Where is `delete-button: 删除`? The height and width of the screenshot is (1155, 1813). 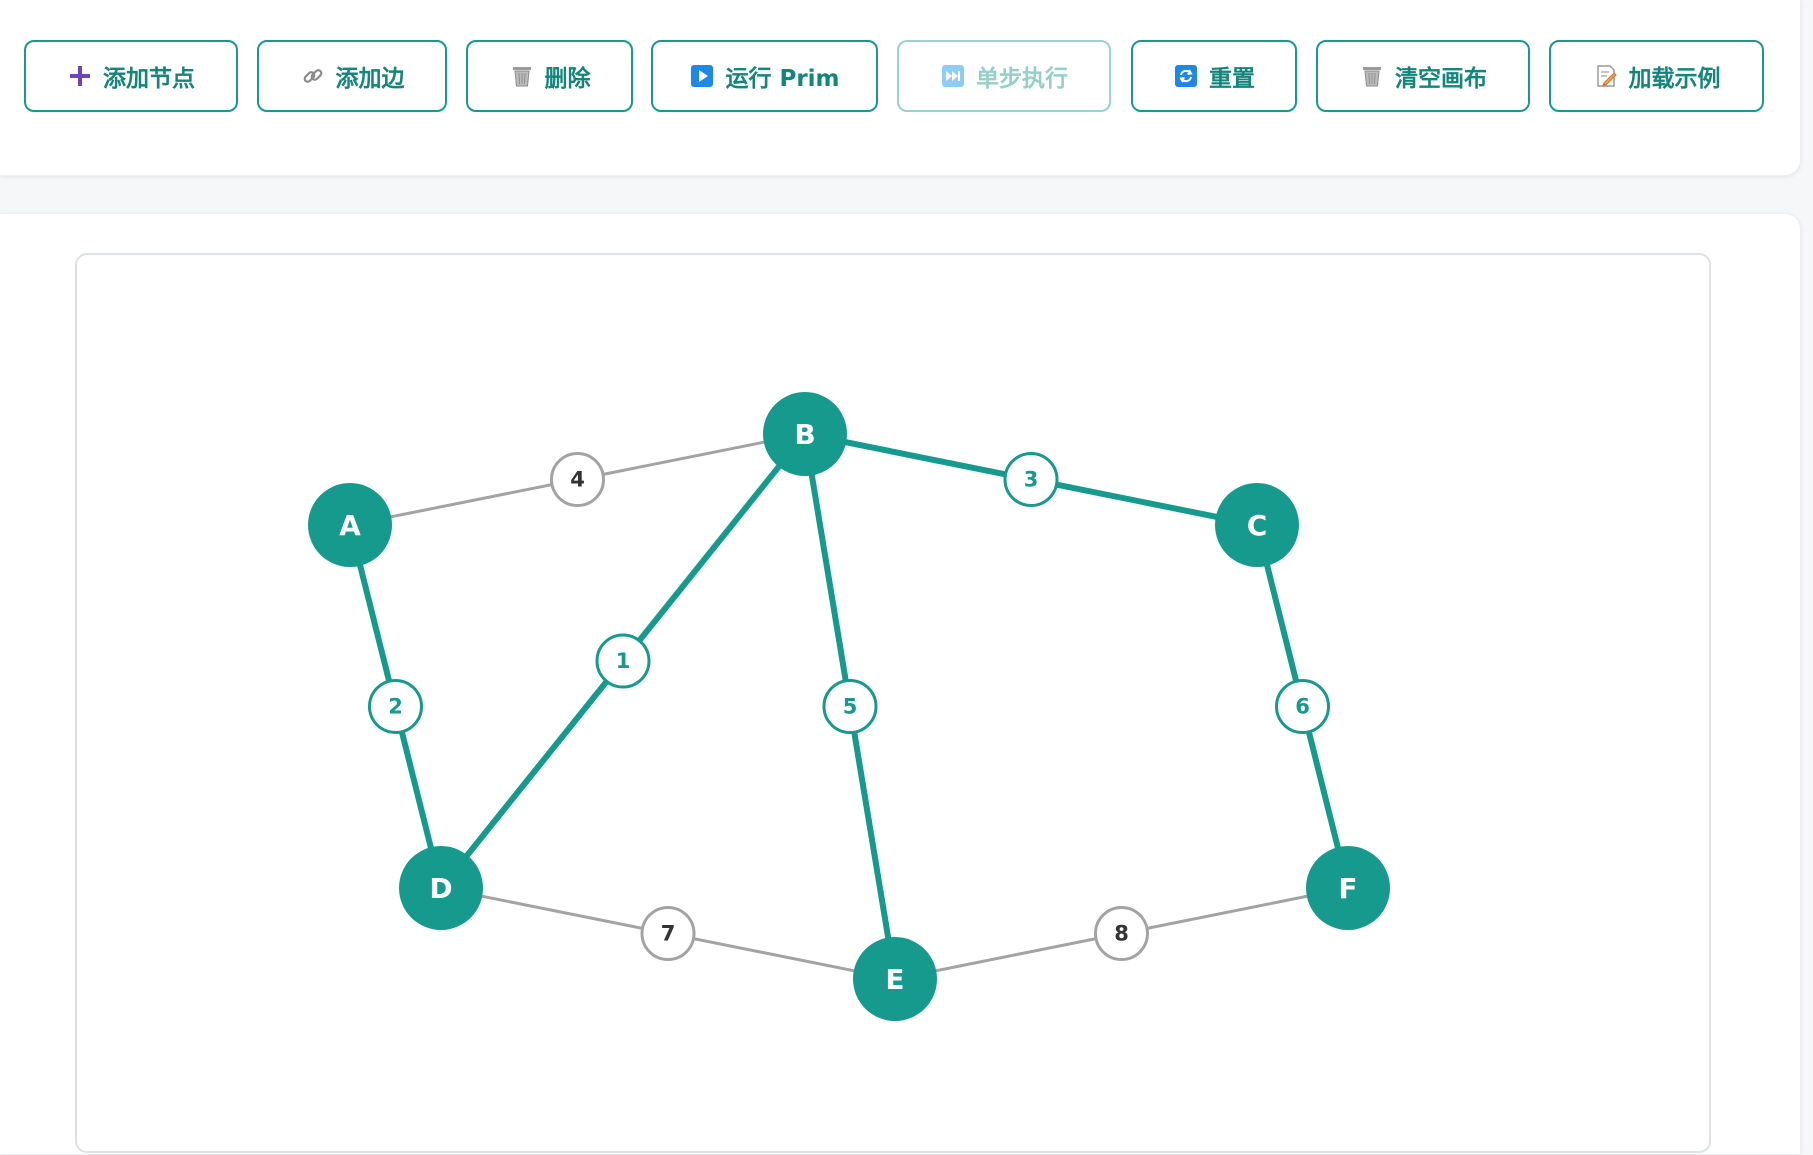 delete-button: 删除 is located at coordinates (549, 76).